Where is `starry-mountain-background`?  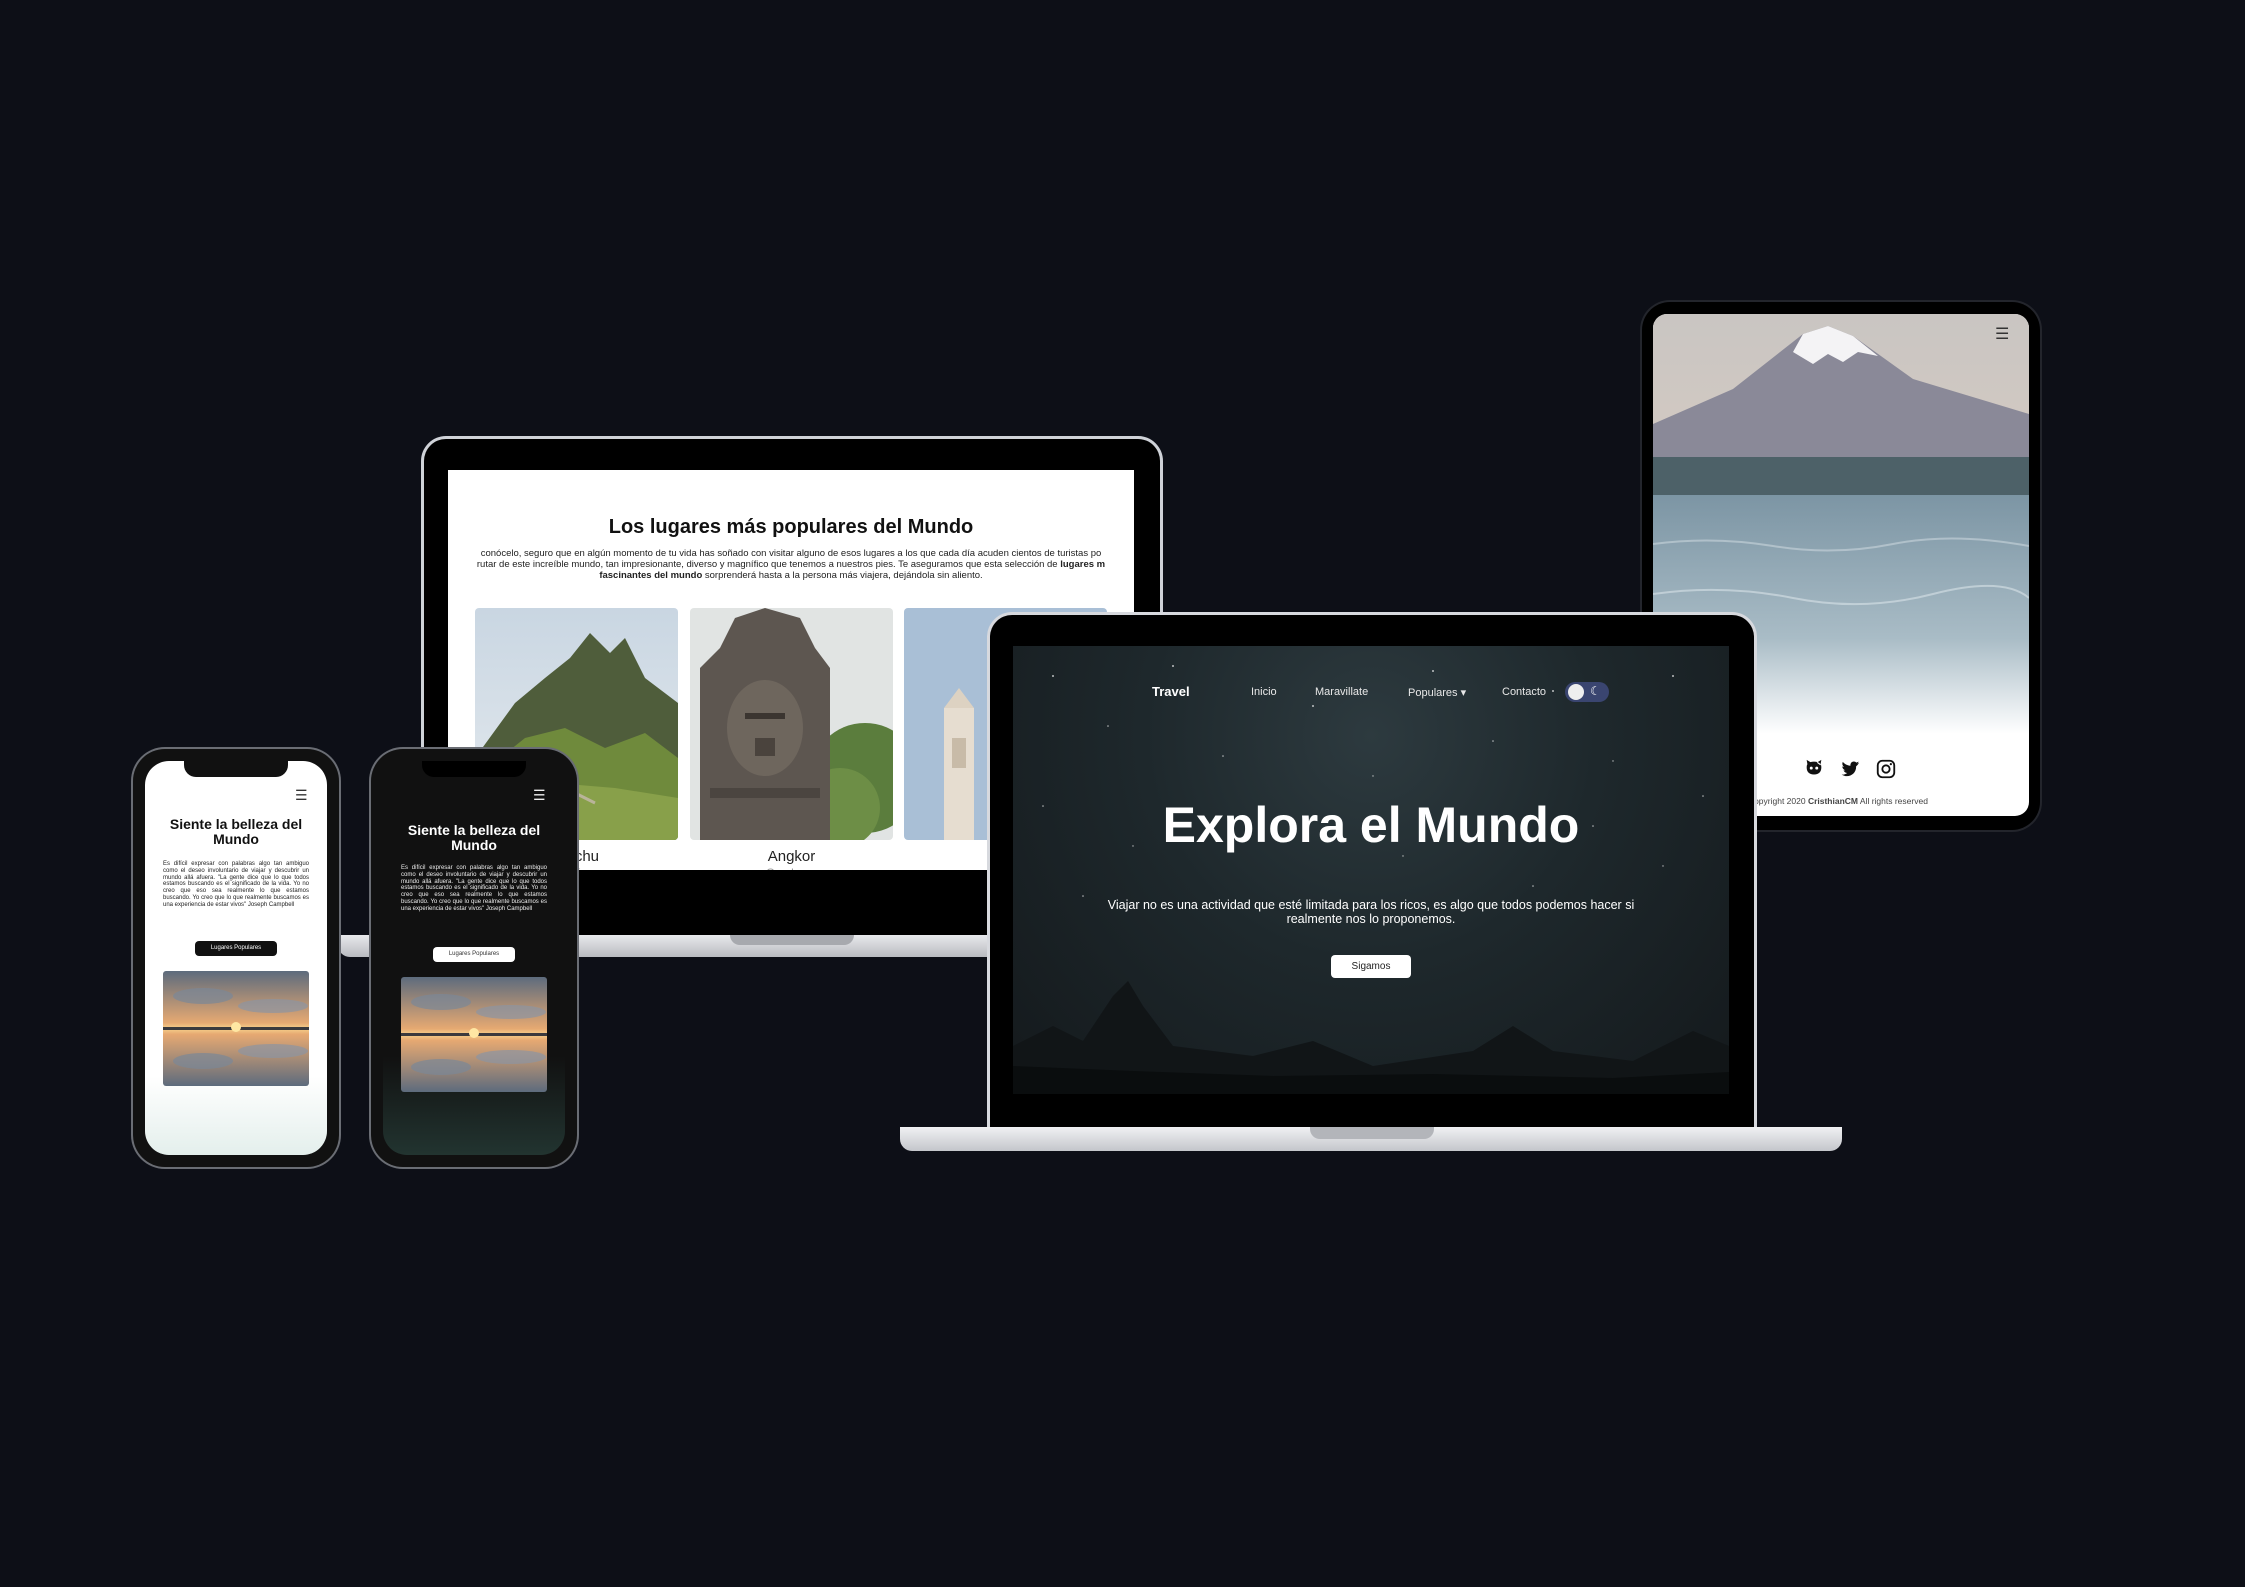
starry-mountain-background is located at coordinates (1371, 879).